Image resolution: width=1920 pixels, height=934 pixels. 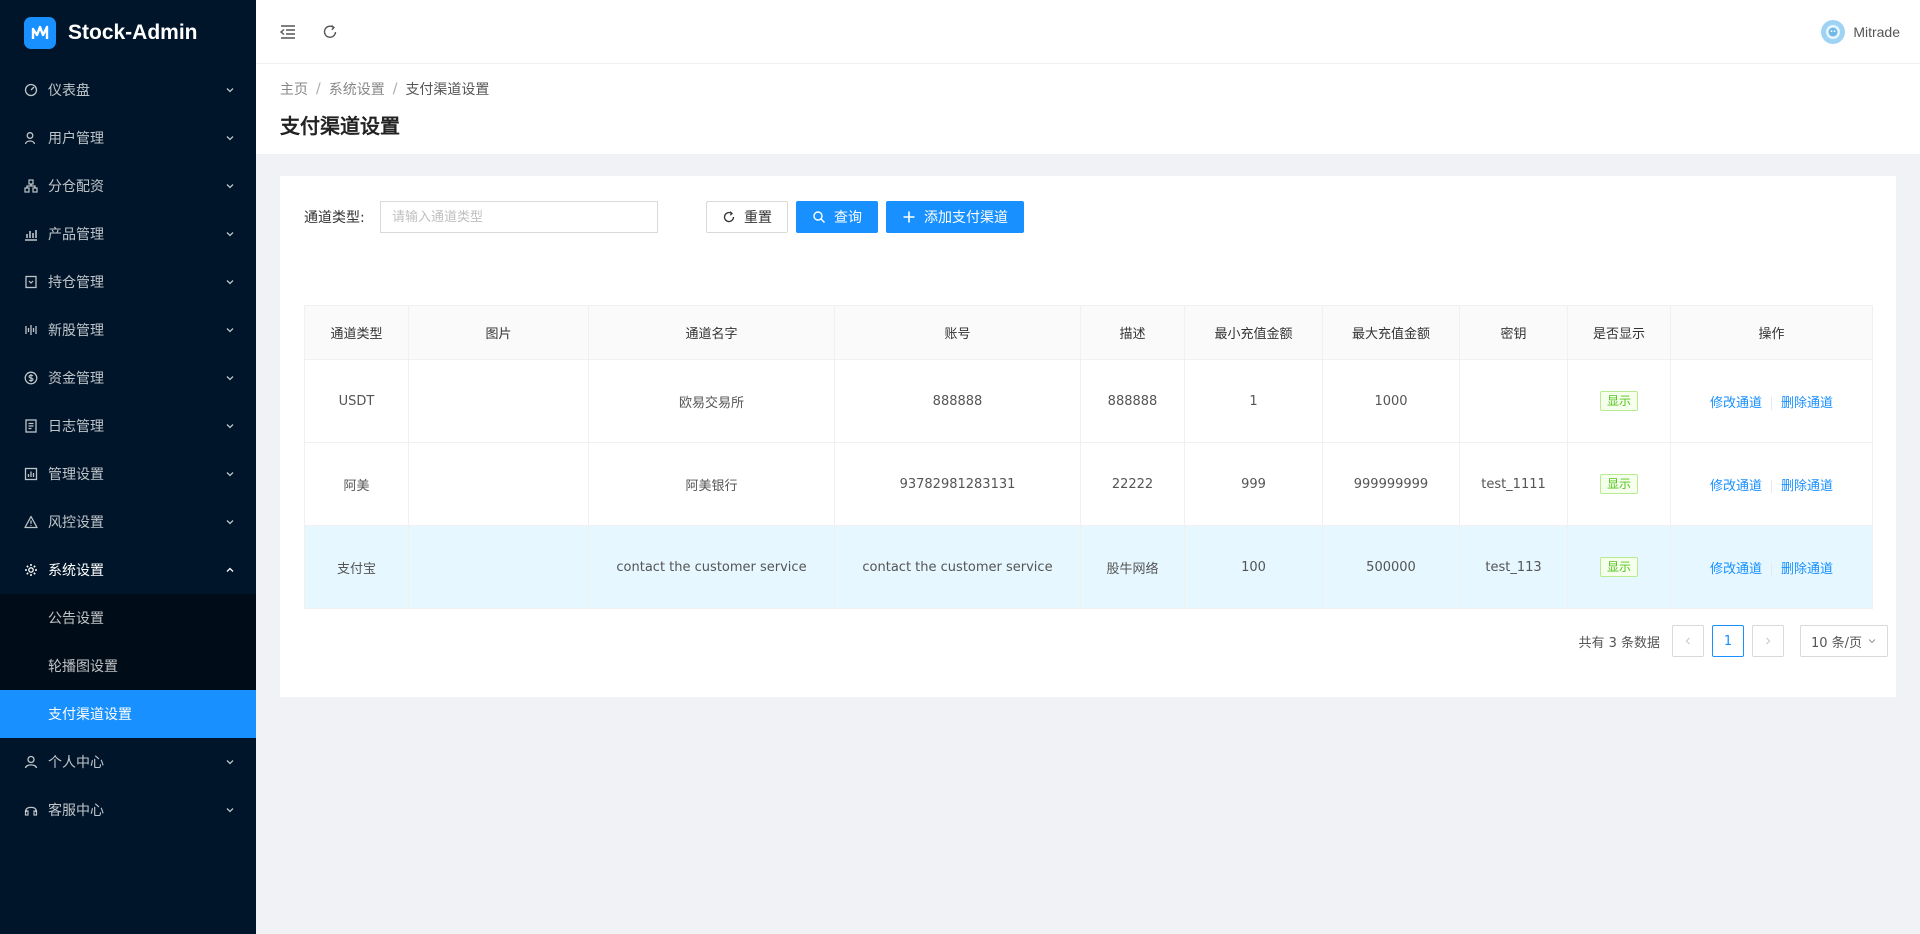 What do you see at coordinates (330, 32) in the screenshot?
I see `reload-icon` at bounding box center [330, 32].